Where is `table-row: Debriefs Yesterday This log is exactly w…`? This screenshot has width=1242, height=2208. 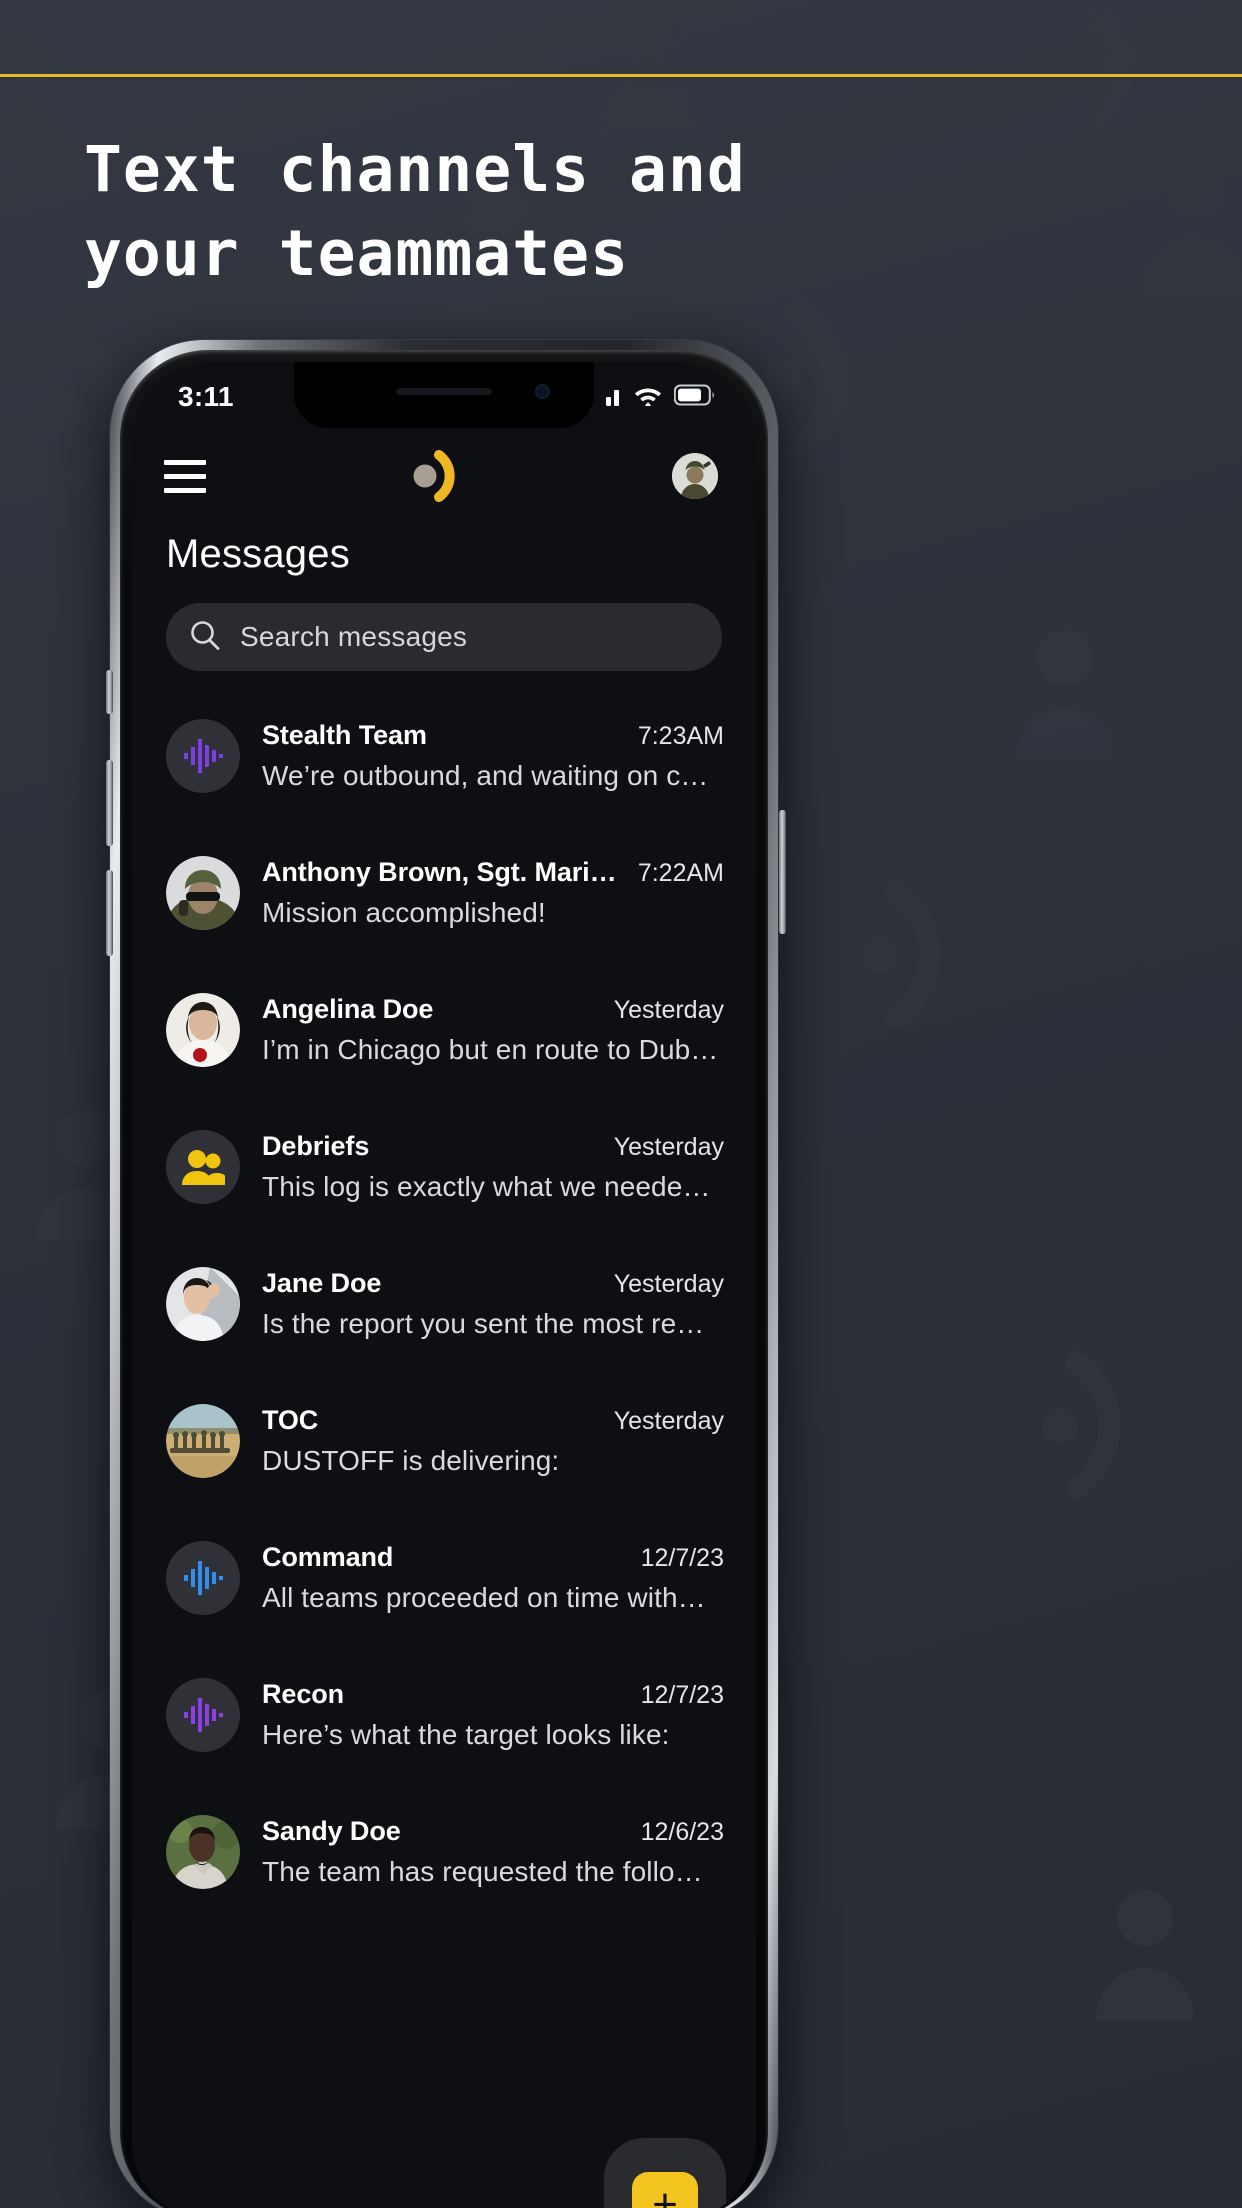
table-row: Debriefs Yesterday This log is exactly w… is located at coordinates (450, 1166).